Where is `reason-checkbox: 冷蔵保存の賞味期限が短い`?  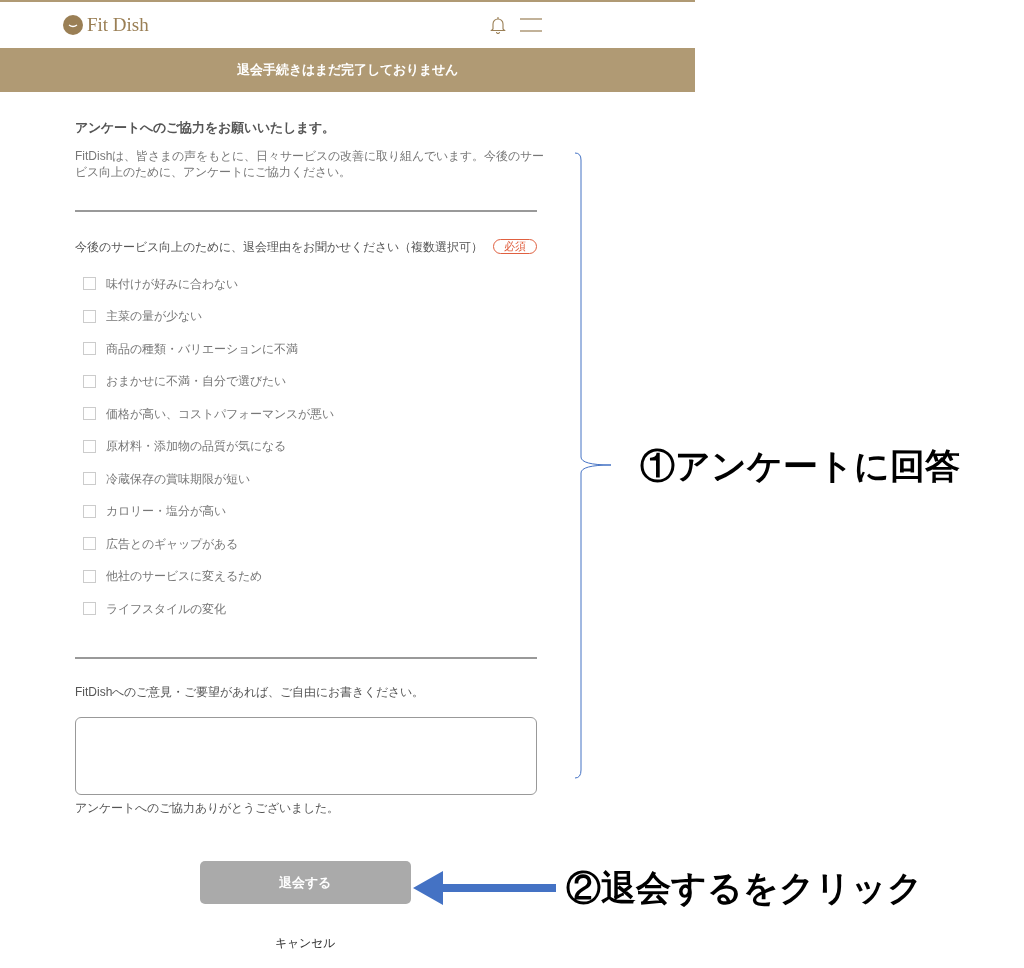
reason-checkbox: 冷蔵保存の賞味期限が短い is located at coordinates (347, 478).